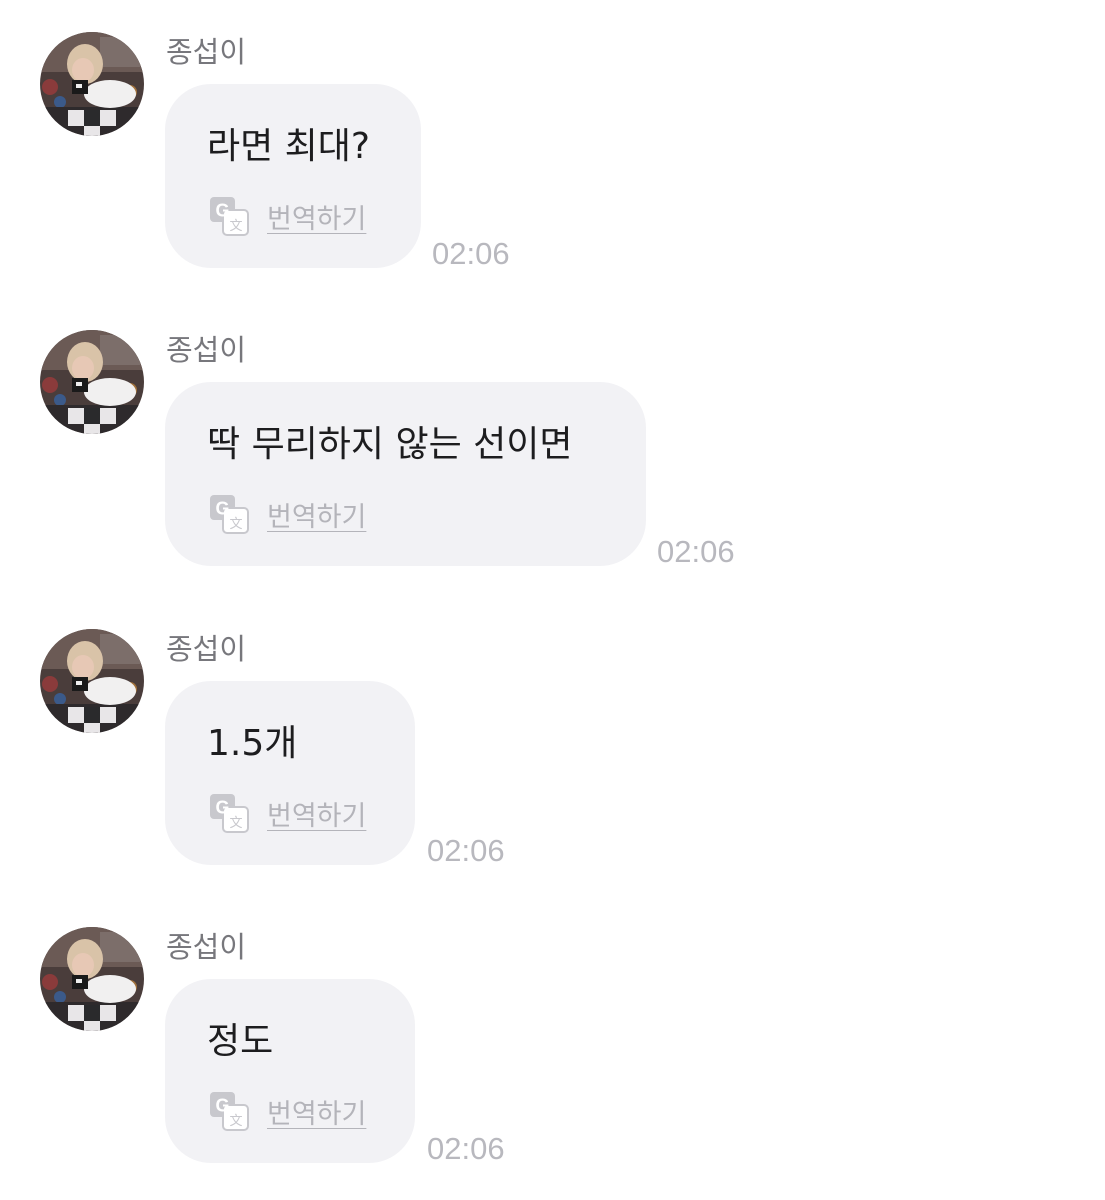  I want to click on message-bubble: 1.5개 번역하기, so click(290, 773).